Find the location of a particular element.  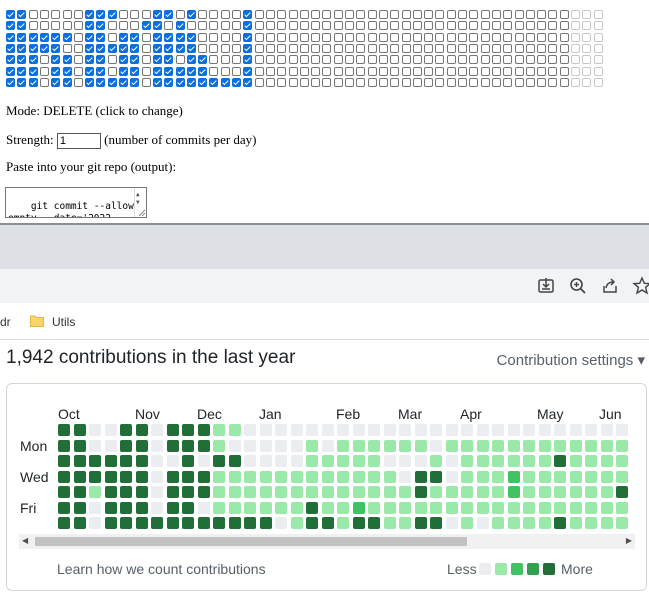

zoom-icon is located at coordinates (578, 286).